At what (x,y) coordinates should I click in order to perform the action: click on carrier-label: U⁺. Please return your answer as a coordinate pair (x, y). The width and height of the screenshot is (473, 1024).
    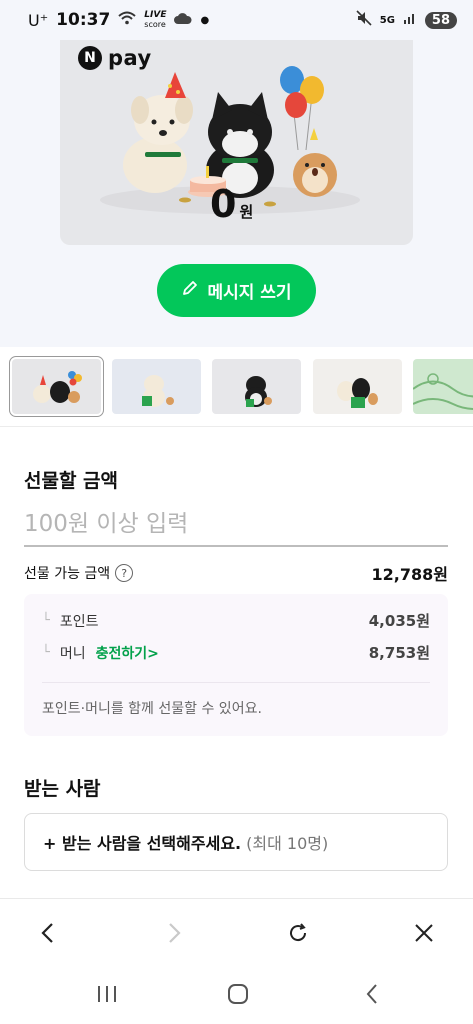
    Looking at the image, I should click on (38, 20).